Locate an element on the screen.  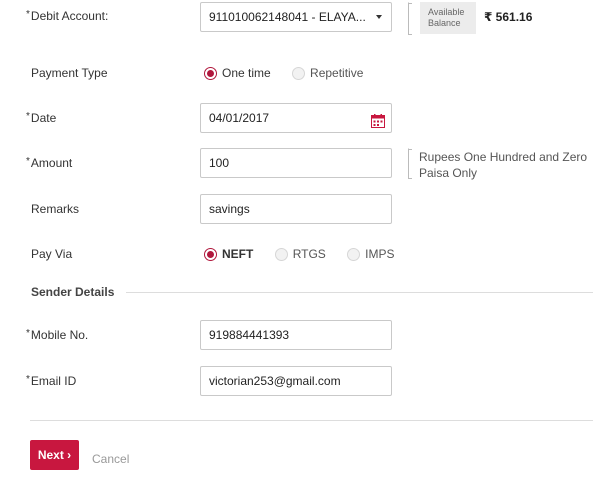
pay-via-radio-group: NEFT RTGS IMPS is located at coordinates (308, 255).